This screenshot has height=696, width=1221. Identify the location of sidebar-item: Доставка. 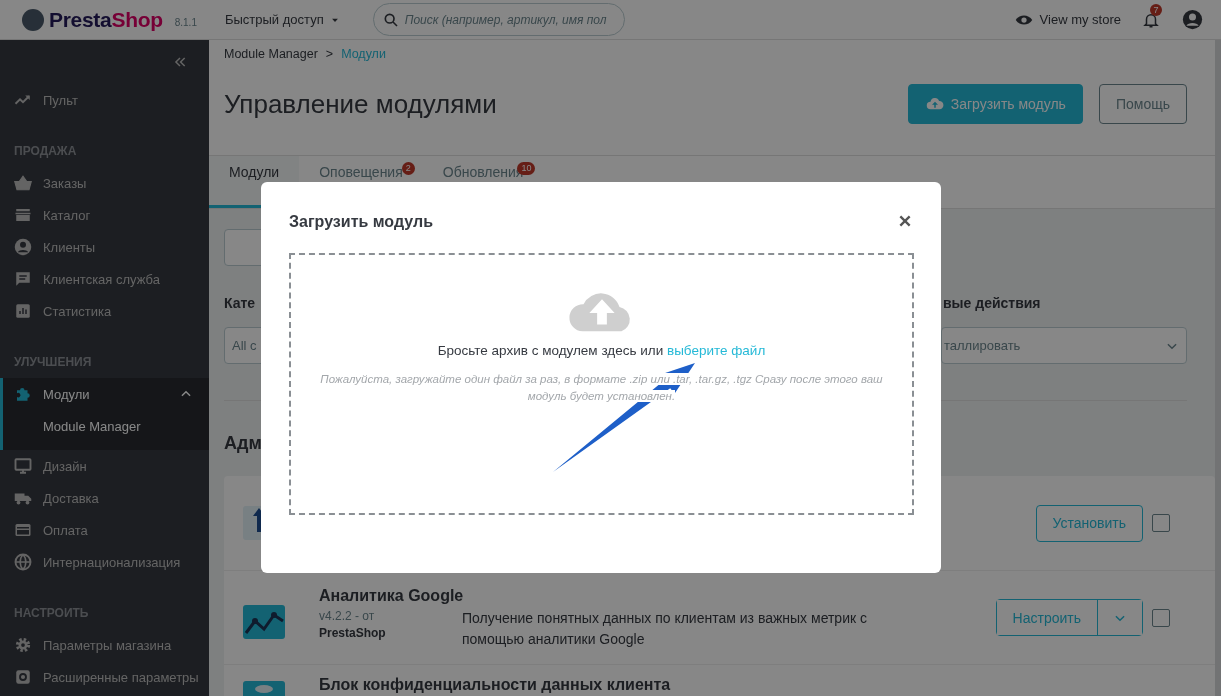
(104, 498).